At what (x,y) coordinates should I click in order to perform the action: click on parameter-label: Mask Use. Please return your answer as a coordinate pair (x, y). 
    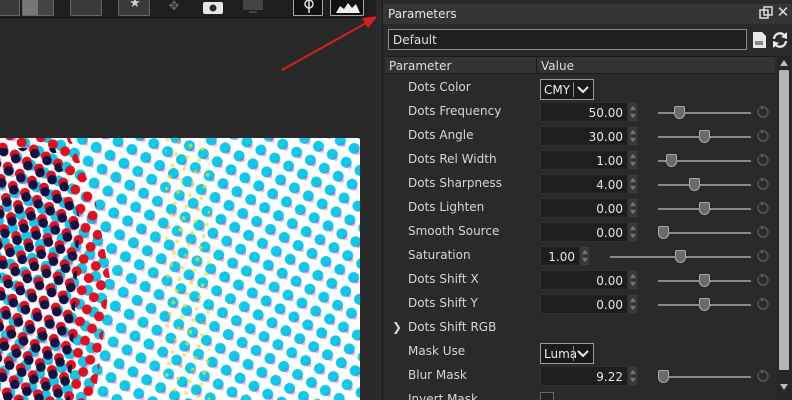
    Looking at the image, I should click on (437, 351).